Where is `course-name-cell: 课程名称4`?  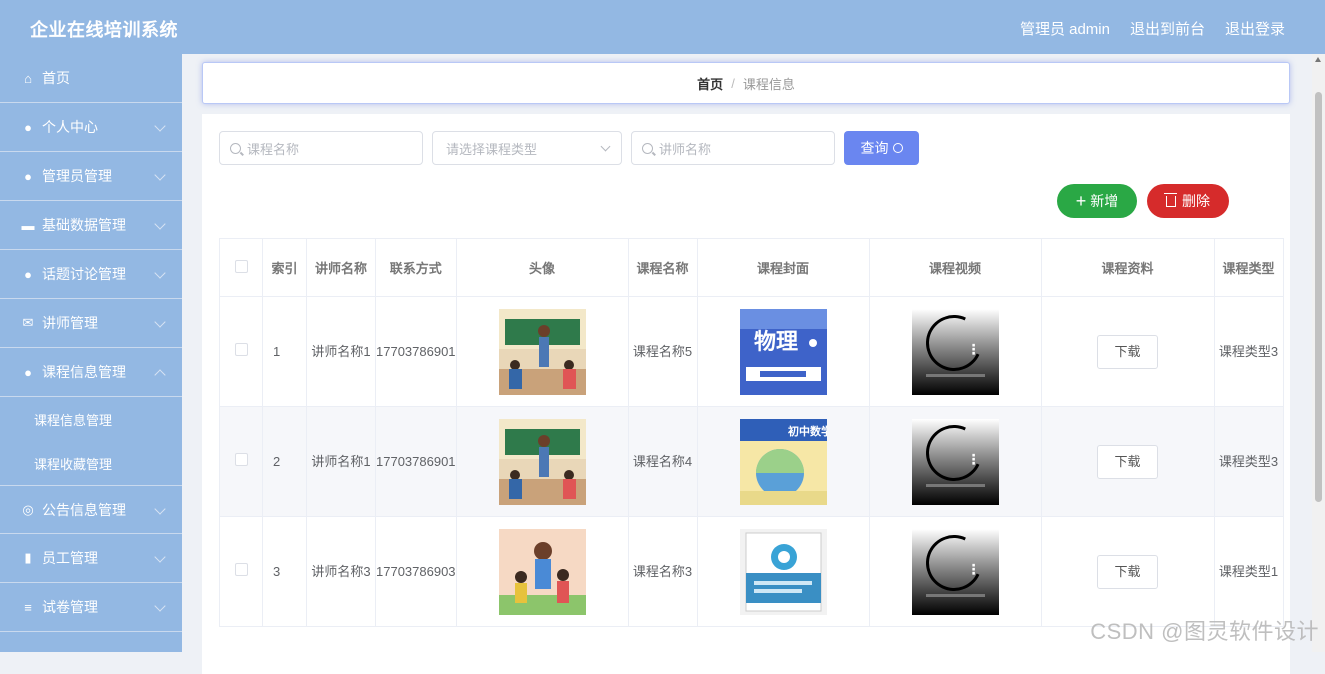
course-name-cell: 课程名称4 is located at coordinates (662, 462).